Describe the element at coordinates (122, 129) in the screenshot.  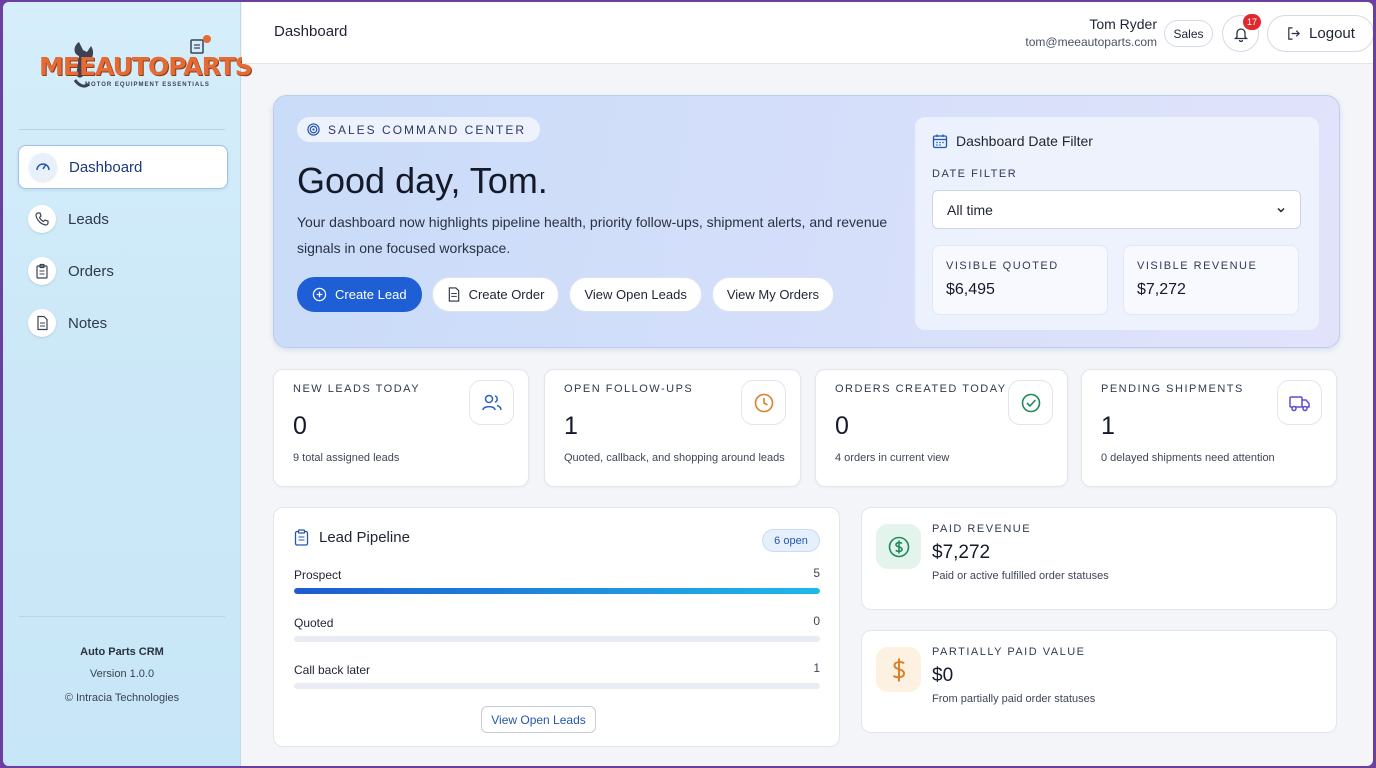
I see `sidebar-divider` at that location.